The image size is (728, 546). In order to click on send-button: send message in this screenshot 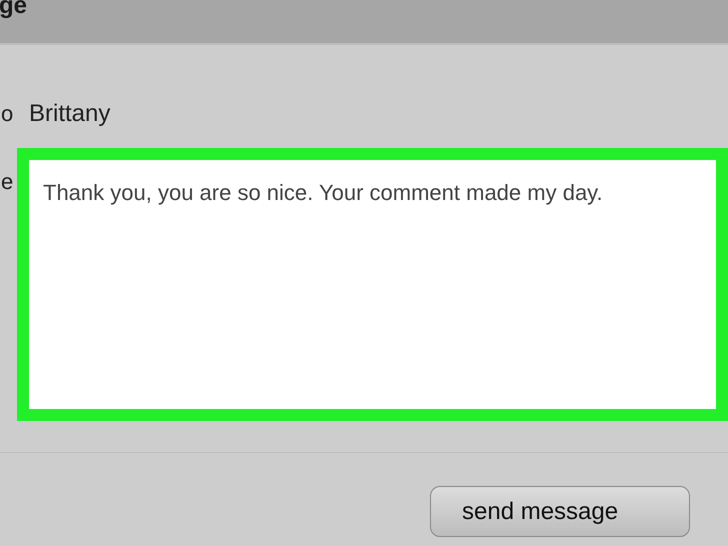, I will do `click(560, 511)`.